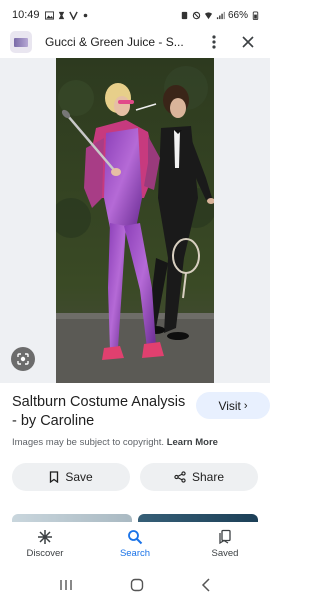 This screenshot has width=320, height=600. Describe the element at coordinates (79, 477) in the screenshot. I see `save-label: Save` at that location.